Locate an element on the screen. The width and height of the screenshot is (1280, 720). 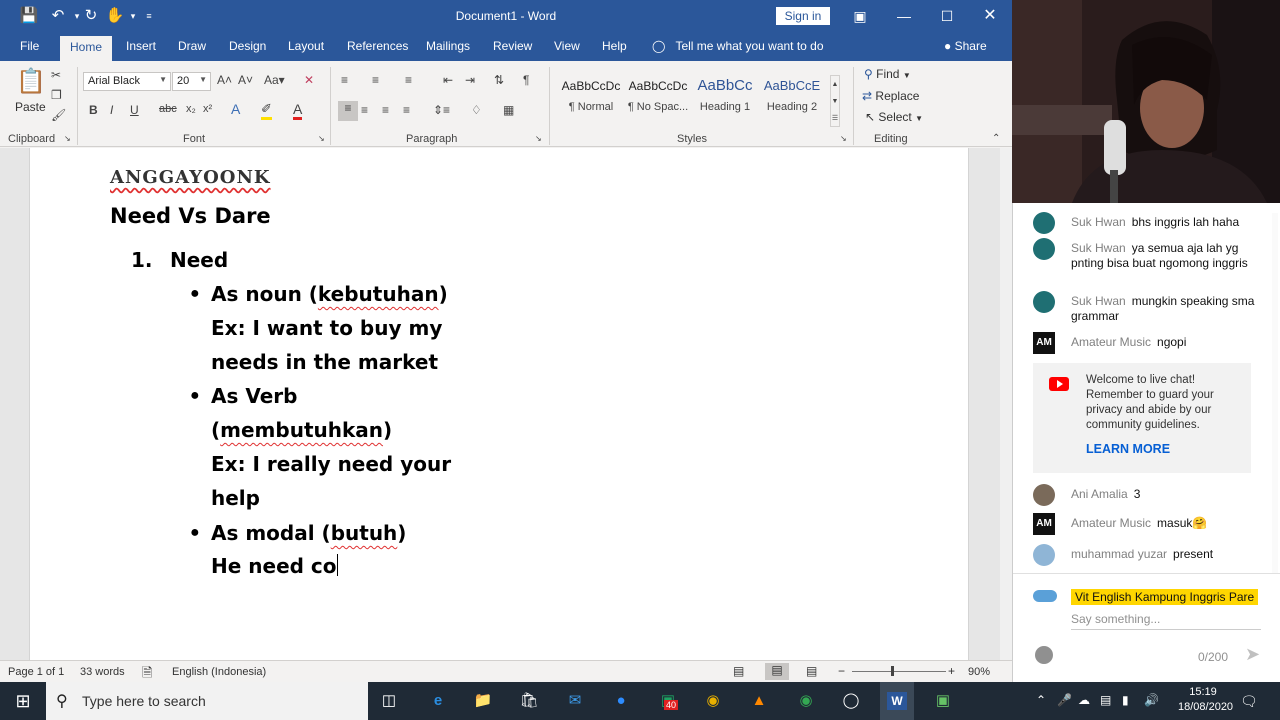
justify-icon: ≡ is located at coordinates (406, 110).